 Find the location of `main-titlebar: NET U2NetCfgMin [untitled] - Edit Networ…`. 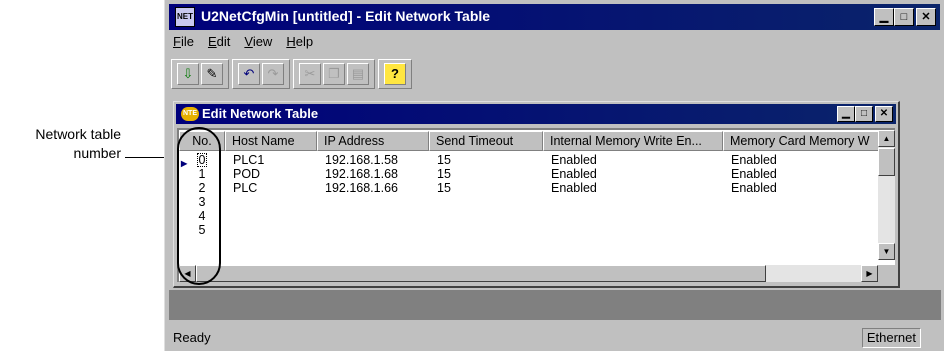

main-titlebar: NET U2NetCfgMin [untitled] - Edit Networ… is located at coordinates (554, 17).